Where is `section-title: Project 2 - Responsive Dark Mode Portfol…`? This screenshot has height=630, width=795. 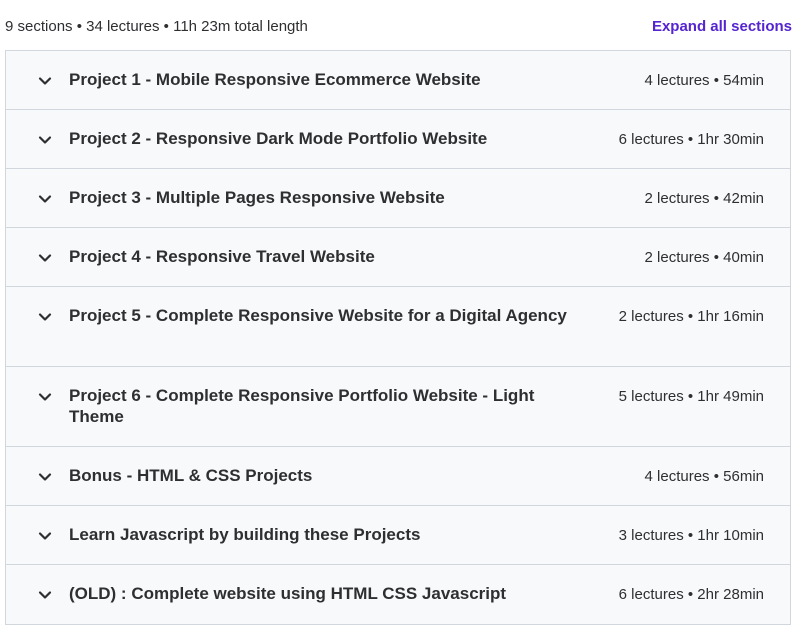 section-title: Project 2 - Responsive Dark Mode Portfol… is located at coordinates (278, 138).